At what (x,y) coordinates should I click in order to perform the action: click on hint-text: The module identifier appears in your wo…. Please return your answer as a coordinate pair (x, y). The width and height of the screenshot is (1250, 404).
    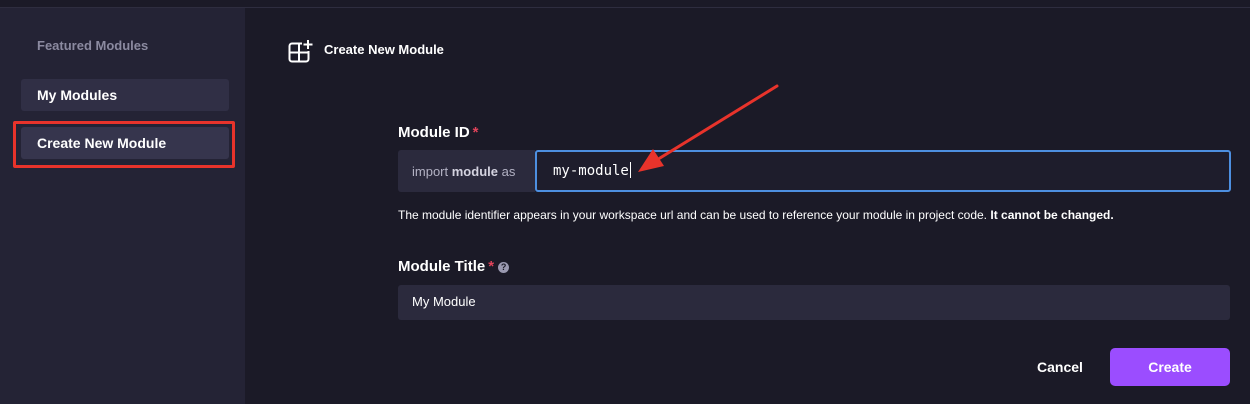
    Looking at the image, I should click on (693, 215).